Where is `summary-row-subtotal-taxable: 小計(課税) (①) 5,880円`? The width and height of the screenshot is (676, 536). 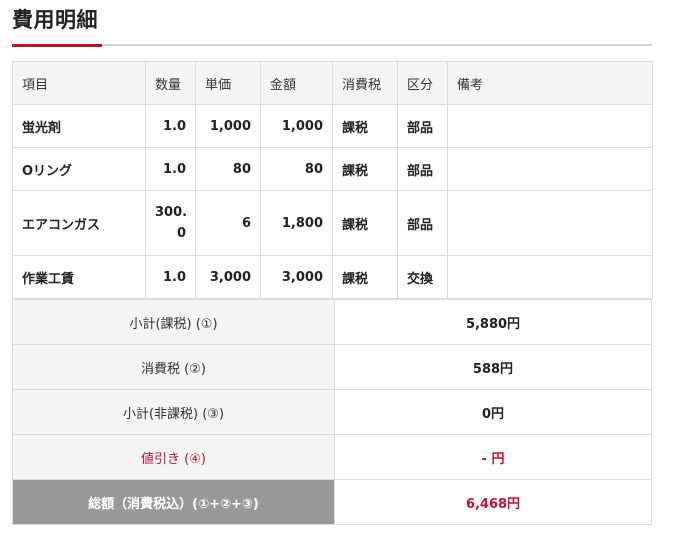
summary-row-subtotal-taxable: 小計(課税) (①) 5,880円 is located at coordinates (332, 322).